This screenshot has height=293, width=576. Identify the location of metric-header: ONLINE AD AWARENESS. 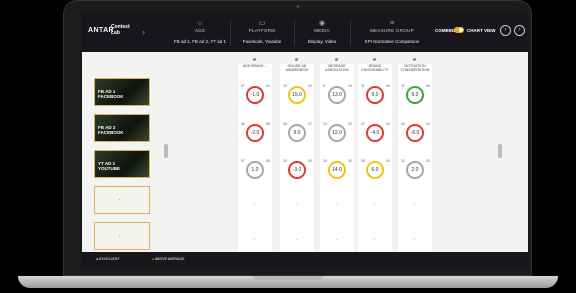
(297, 68).